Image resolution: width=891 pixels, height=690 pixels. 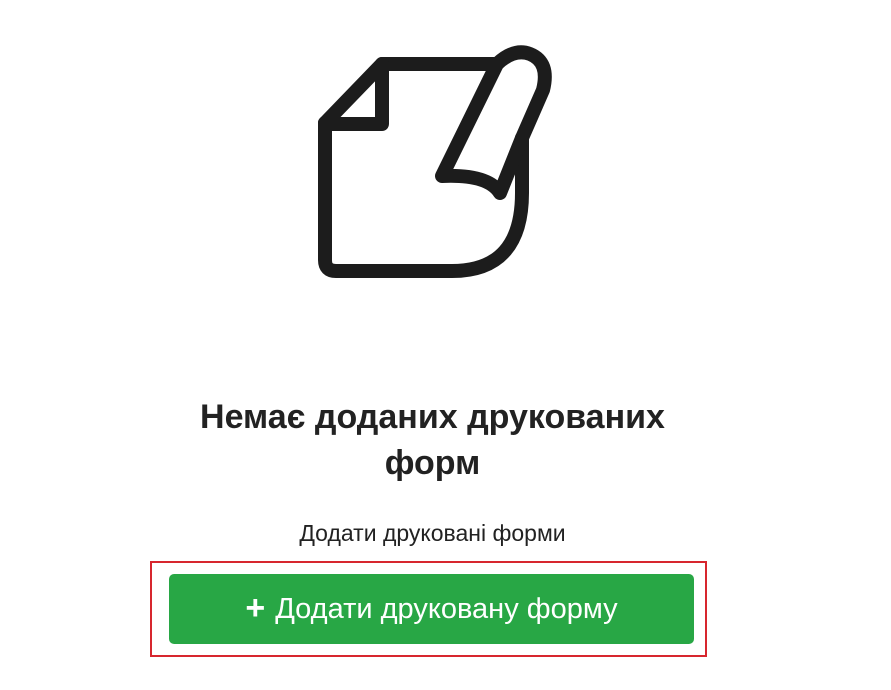 What do you see at coordinates (446, 608) in the screenshot?
I see `add-print-form-label: Додати друковану форму` at bounding box center [446, 608].